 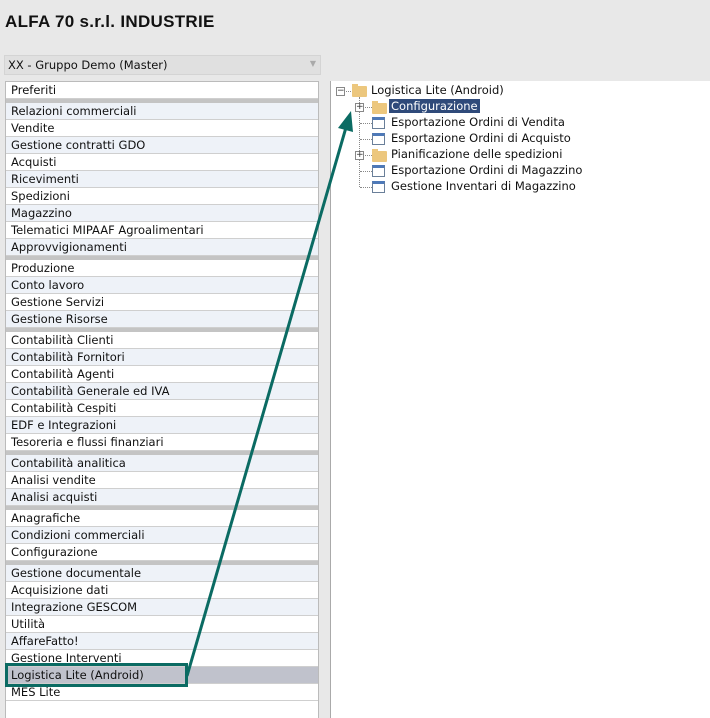 What do you see at coordinates (483, 186) in the screenshot?
I see `tree-item: Gestione Inventari di Magazzino` at bounding box center [483, 186].